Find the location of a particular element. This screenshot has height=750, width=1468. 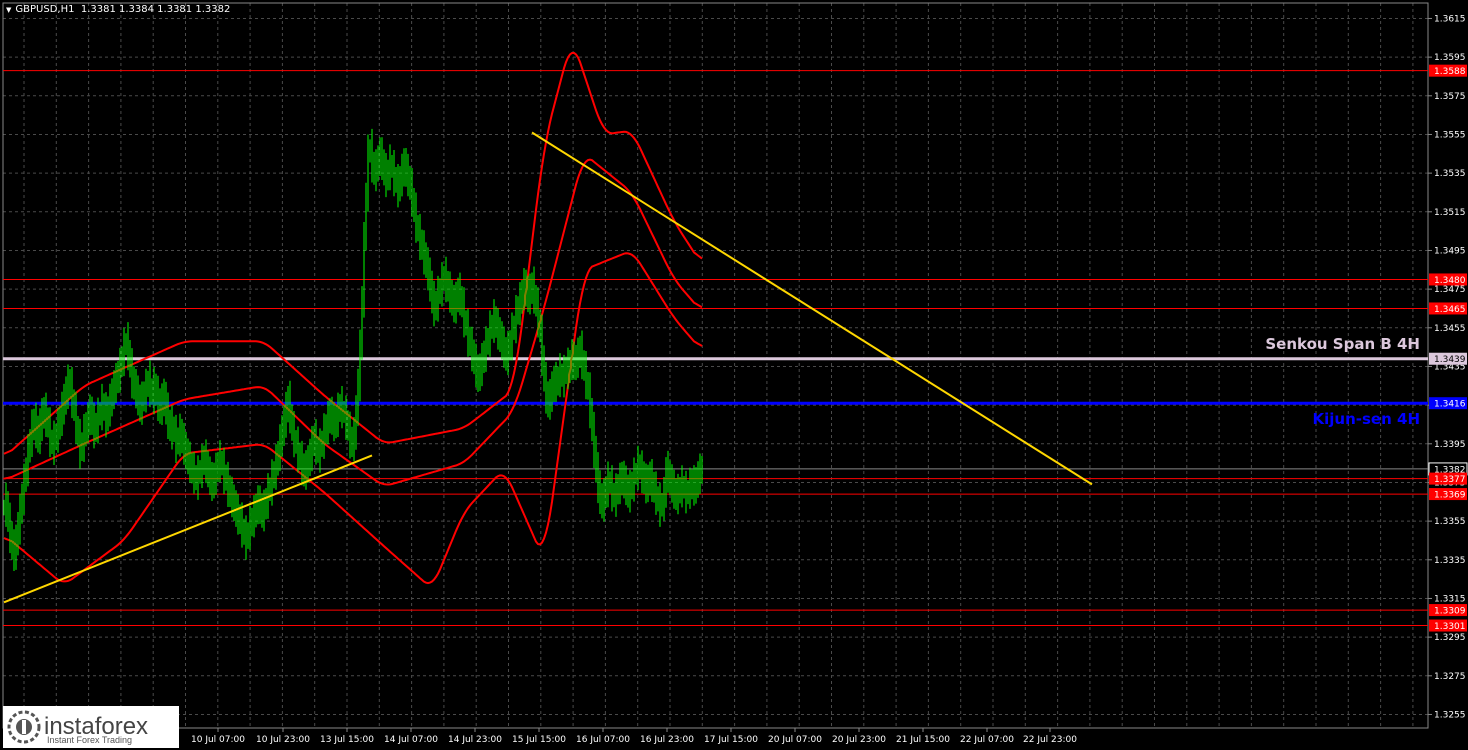

instaforex-logo: instaforex Instant Forex Trading is located at coordinates (91, 727).